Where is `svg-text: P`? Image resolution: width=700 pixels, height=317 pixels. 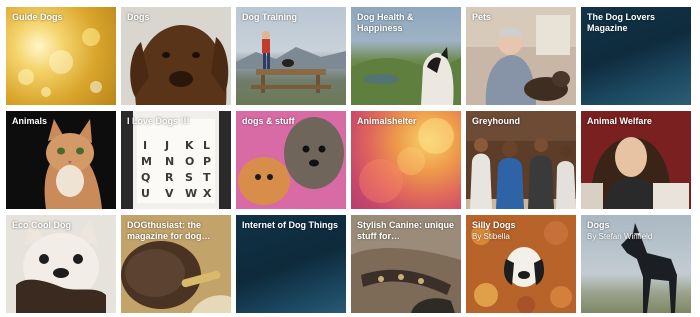
svg-text: P is located at coordinates (207, 161).